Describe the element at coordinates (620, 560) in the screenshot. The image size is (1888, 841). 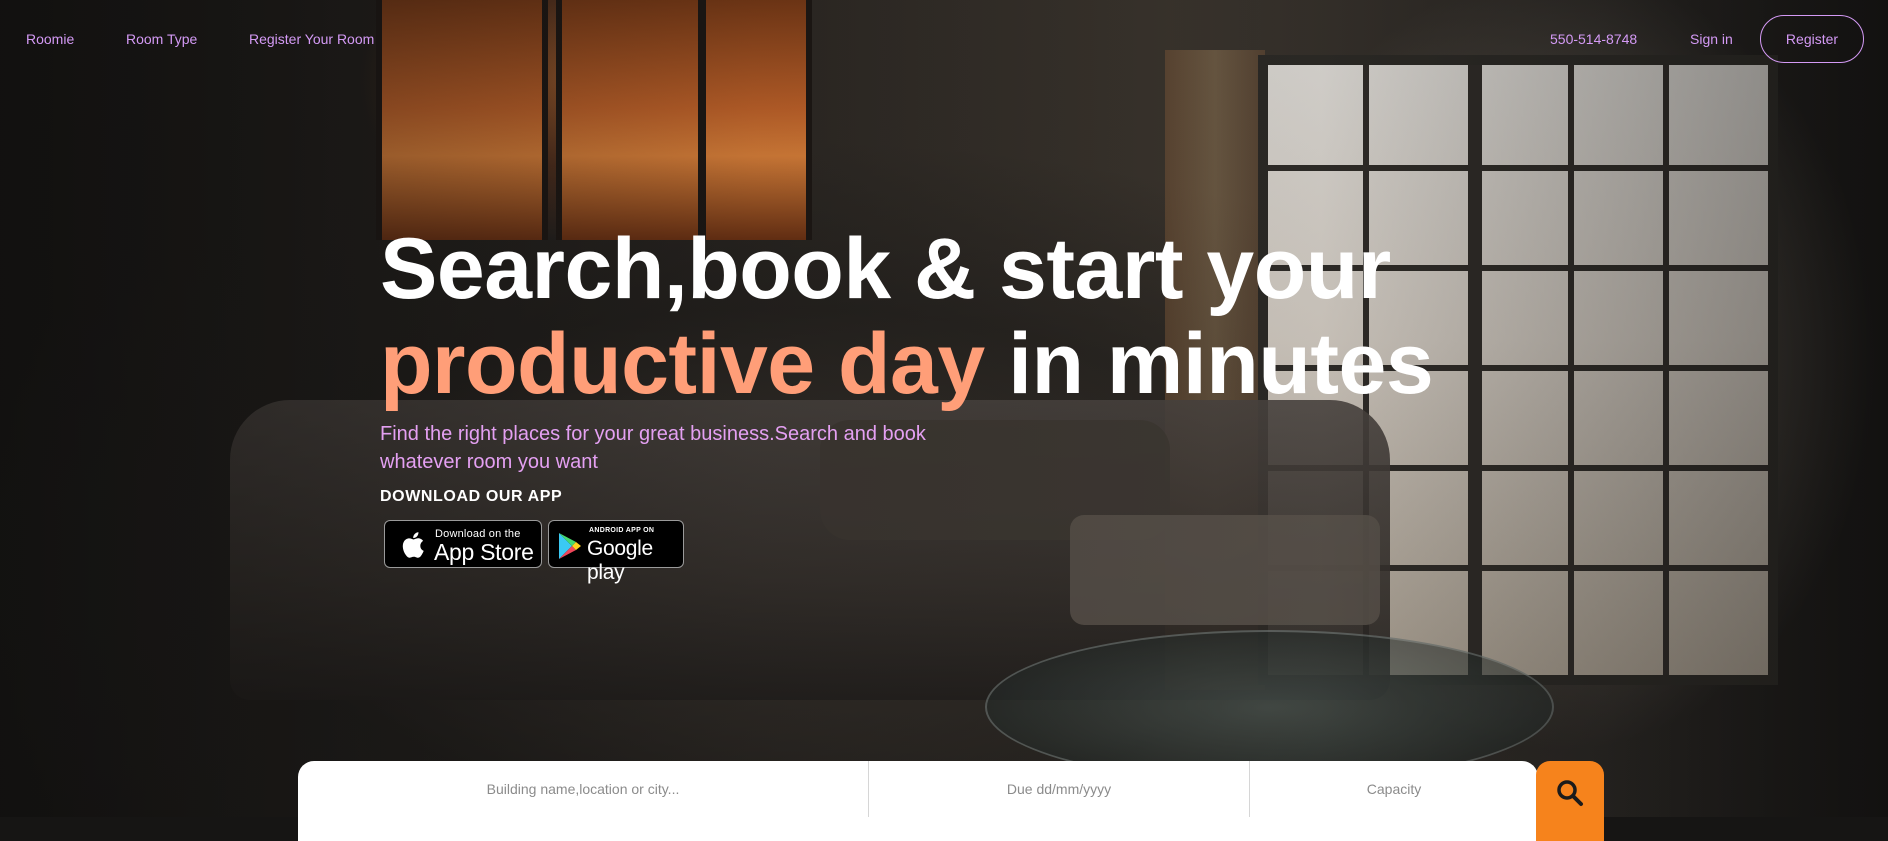
I see `google-play-big-text: Google play` at that location.